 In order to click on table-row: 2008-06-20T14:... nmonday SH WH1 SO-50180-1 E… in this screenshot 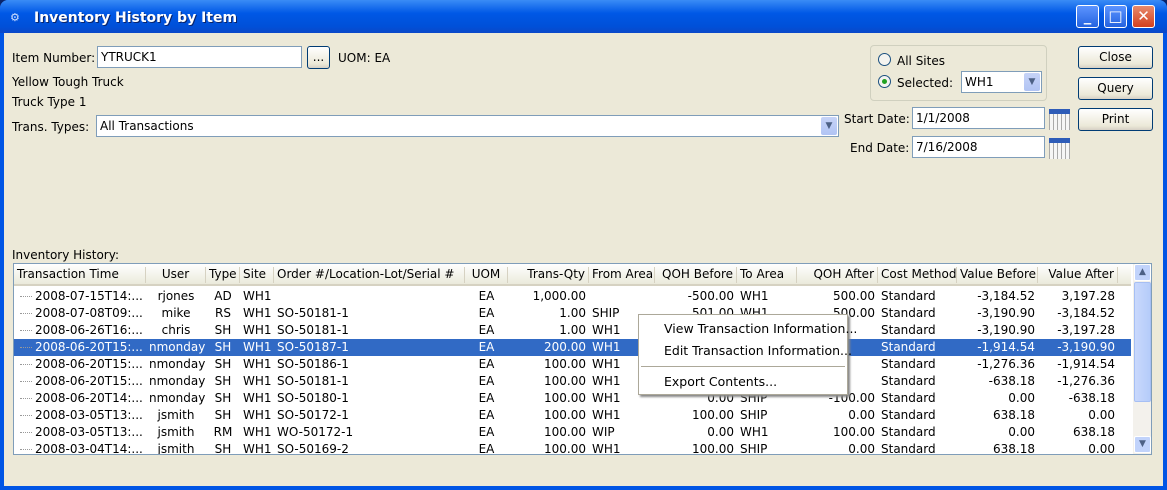, I will do `click(572, 398)`.